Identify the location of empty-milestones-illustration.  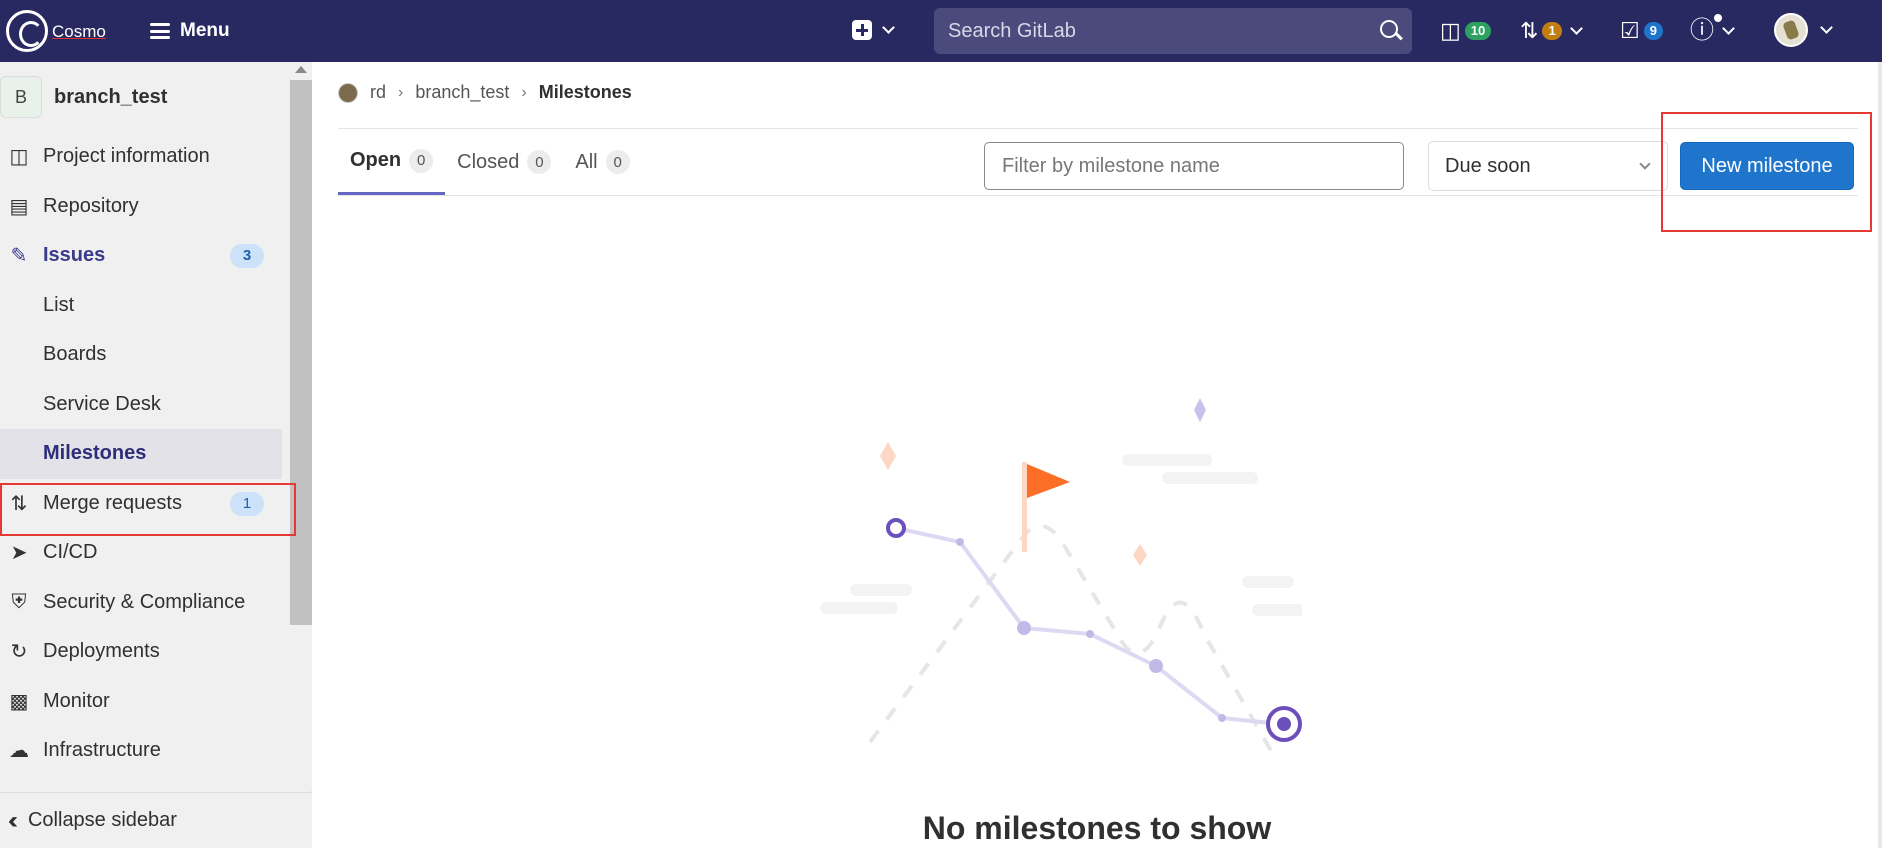
(1061, 577).